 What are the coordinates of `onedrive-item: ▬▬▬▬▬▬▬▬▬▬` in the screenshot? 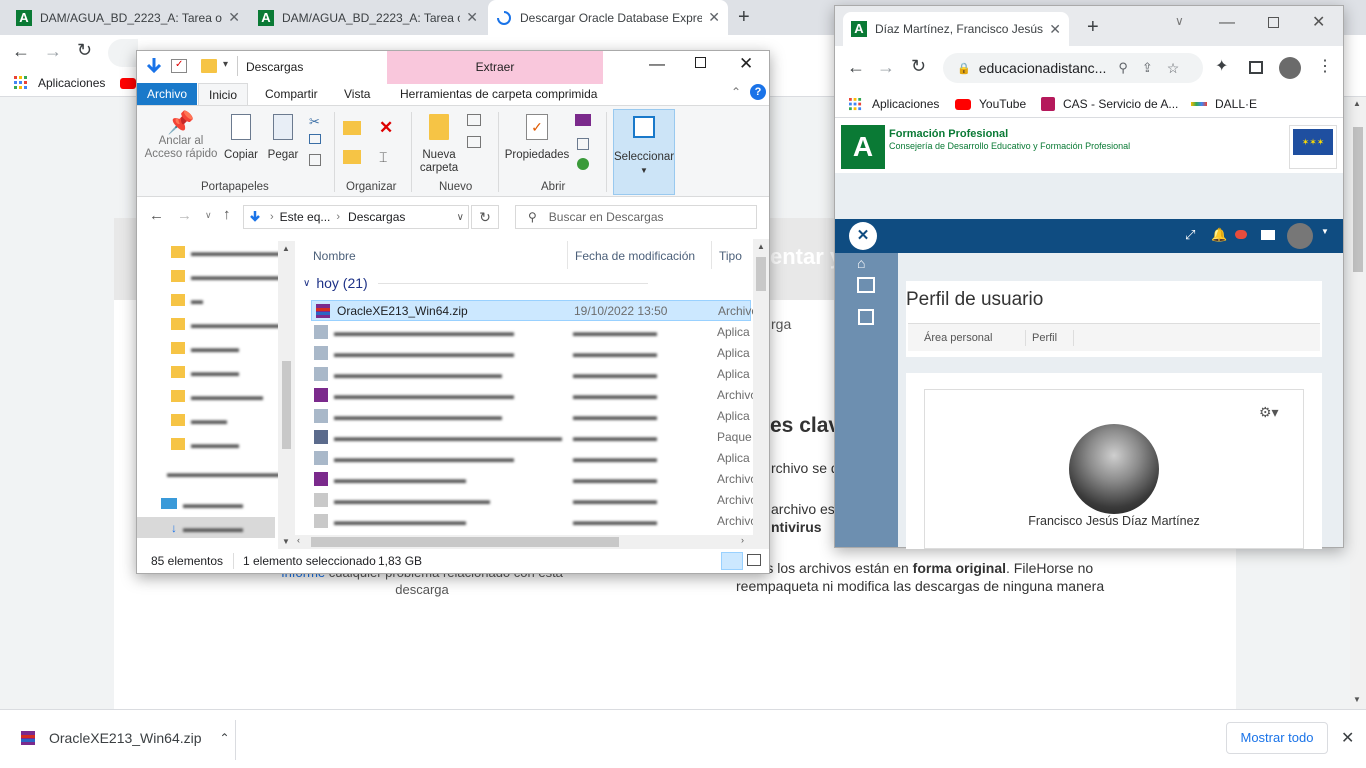 It's located at (212, 472).